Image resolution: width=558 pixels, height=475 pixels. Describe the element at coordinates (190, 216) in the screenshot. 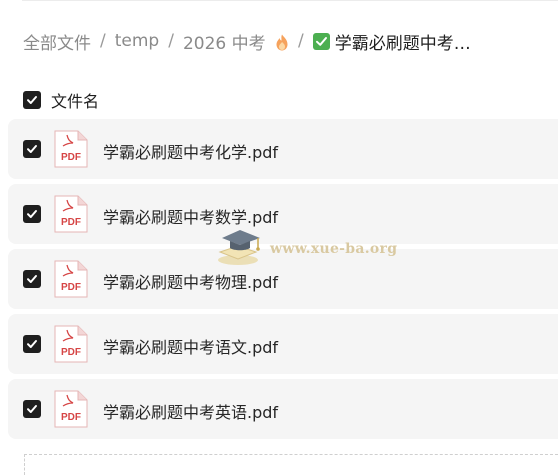

I see `file-name: 学霸必刷题中考数学.pdf` at that location.